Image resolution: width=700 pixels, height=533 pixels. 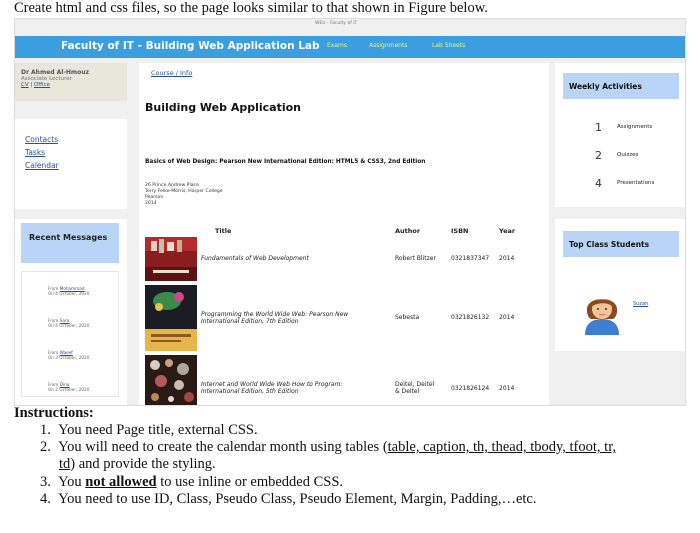 I want to click on instruction-item-continued: td) and provide the styling., so click(x=328, y=464).